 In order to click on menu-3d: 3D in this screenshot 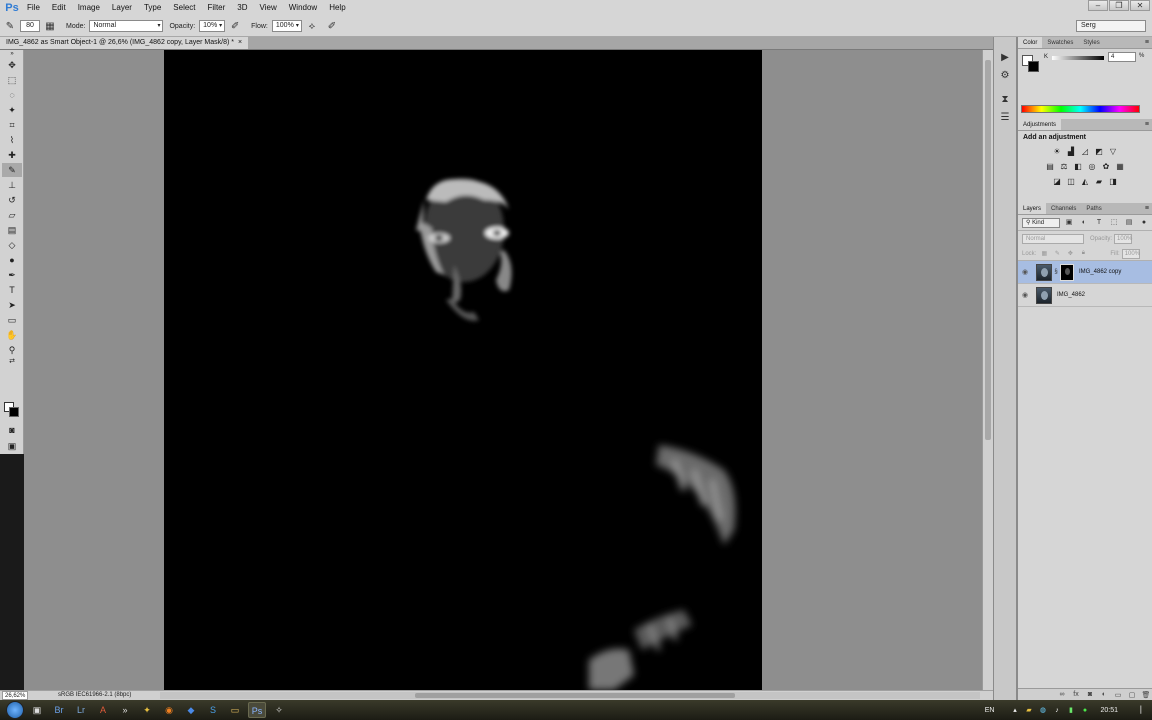, I will do `click(242, 8)`.